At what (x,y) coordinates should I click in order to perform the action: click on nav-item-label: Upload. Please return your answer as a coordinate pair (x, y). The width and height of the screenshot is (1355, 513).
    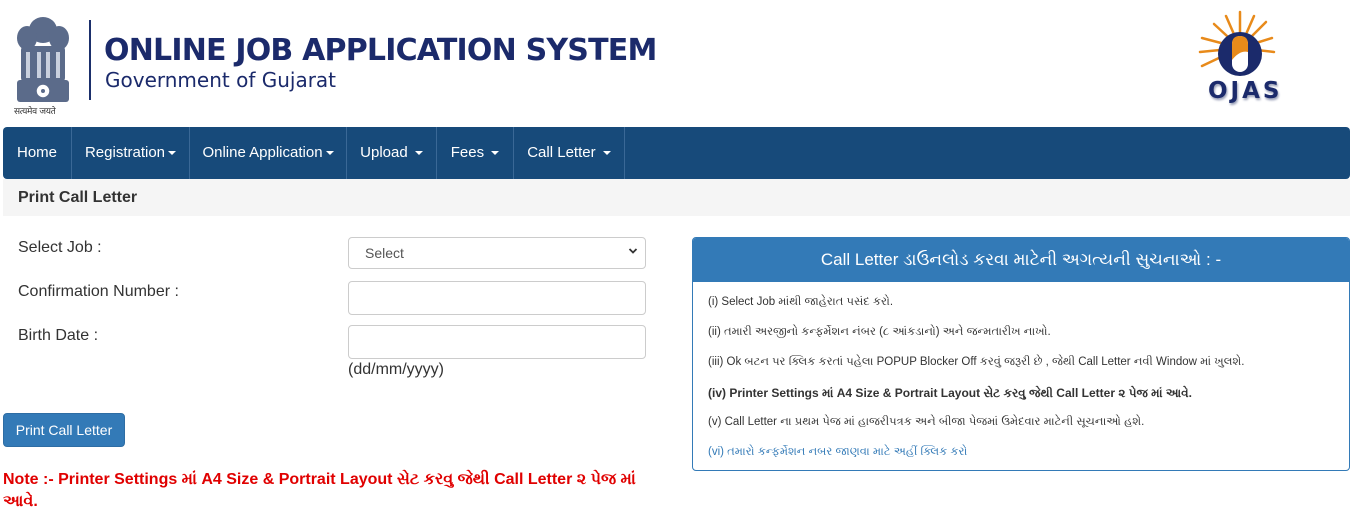
    Looking at the image, I should click on (384, 152).